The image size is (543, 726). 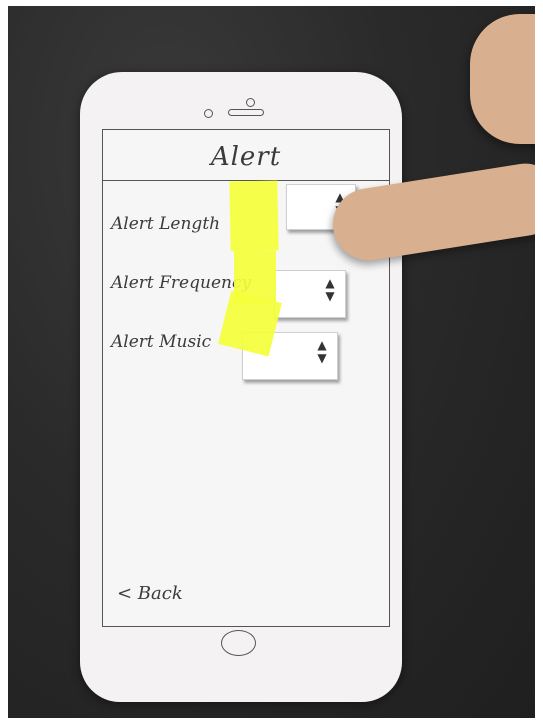 I want to click on home-button, so click(x=238, y=643).